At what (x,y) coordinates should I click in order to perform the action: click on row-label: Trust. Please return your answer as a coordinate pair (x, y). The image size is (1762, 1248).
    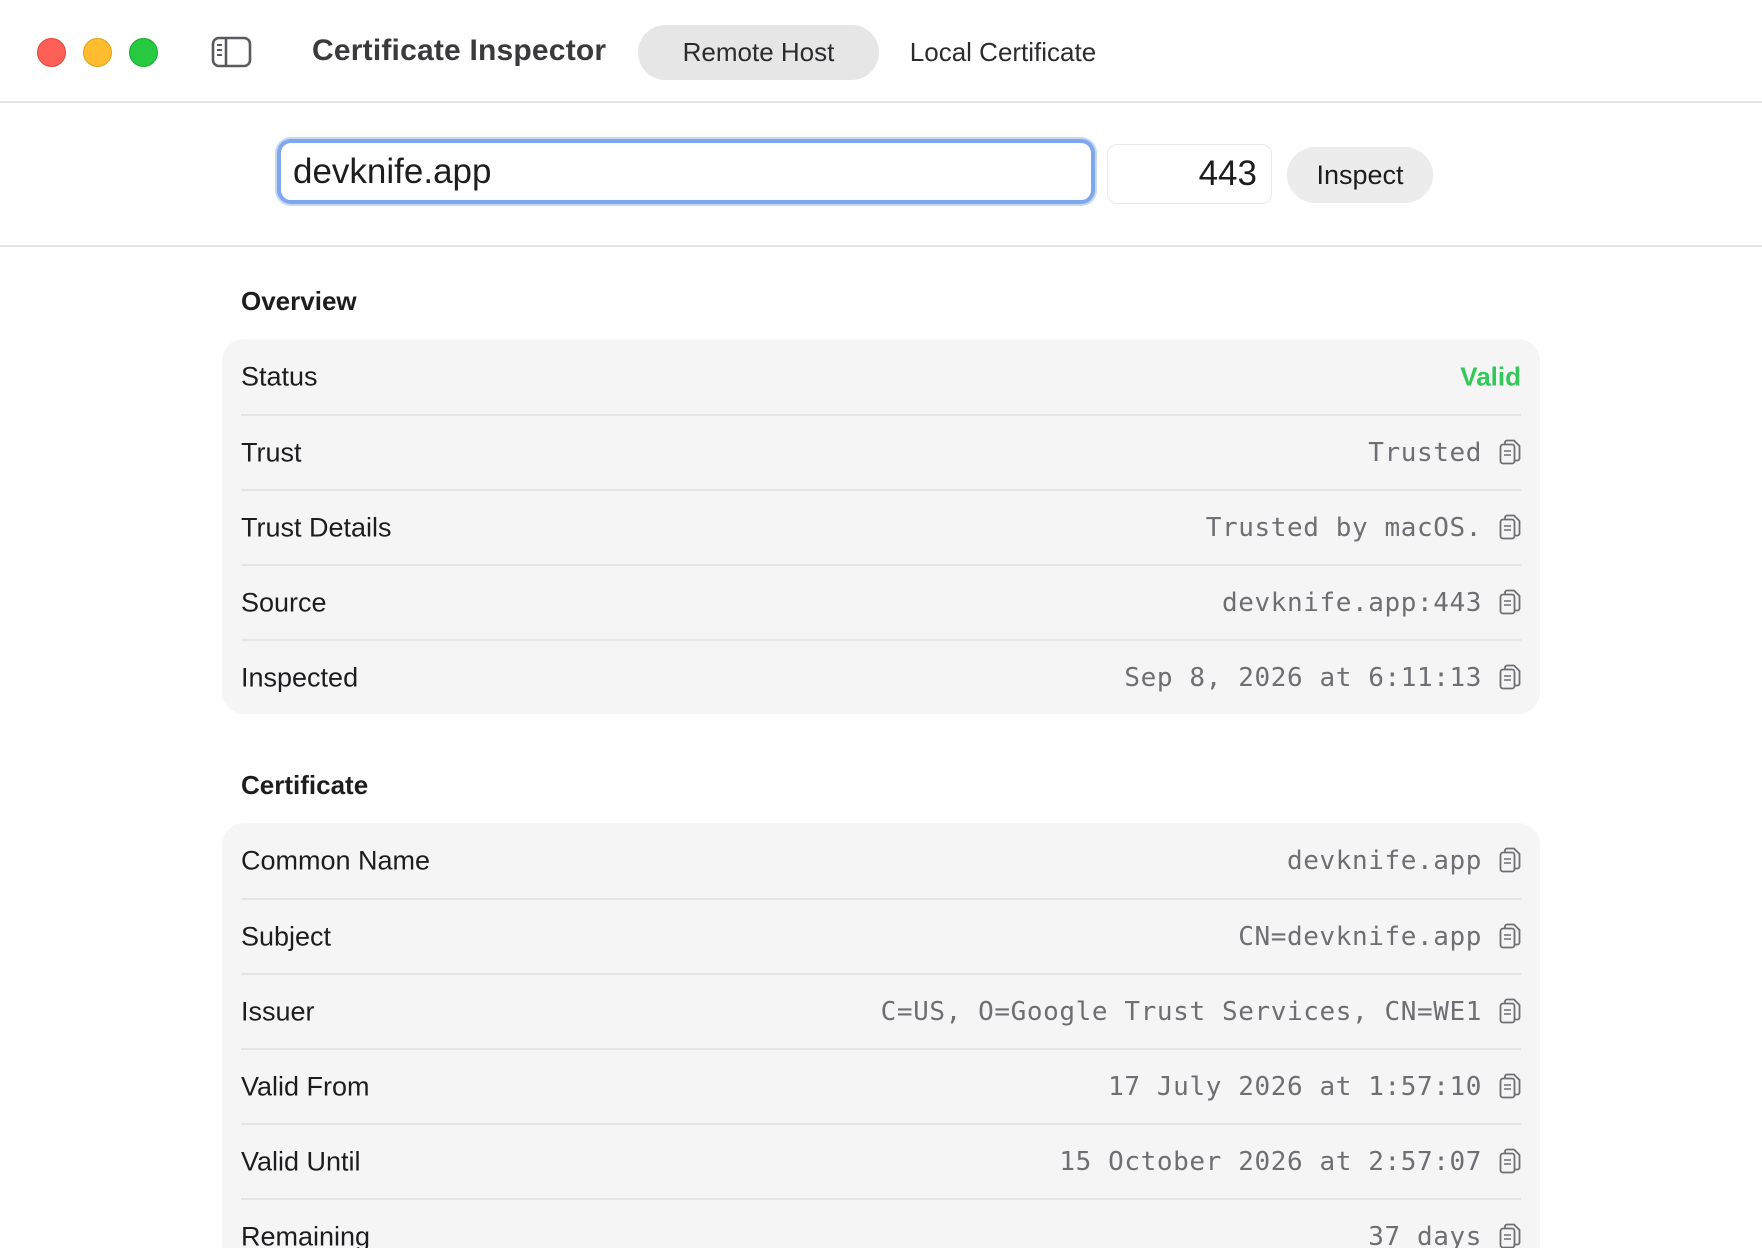
    Looking at the image, I should click on (271, 452).